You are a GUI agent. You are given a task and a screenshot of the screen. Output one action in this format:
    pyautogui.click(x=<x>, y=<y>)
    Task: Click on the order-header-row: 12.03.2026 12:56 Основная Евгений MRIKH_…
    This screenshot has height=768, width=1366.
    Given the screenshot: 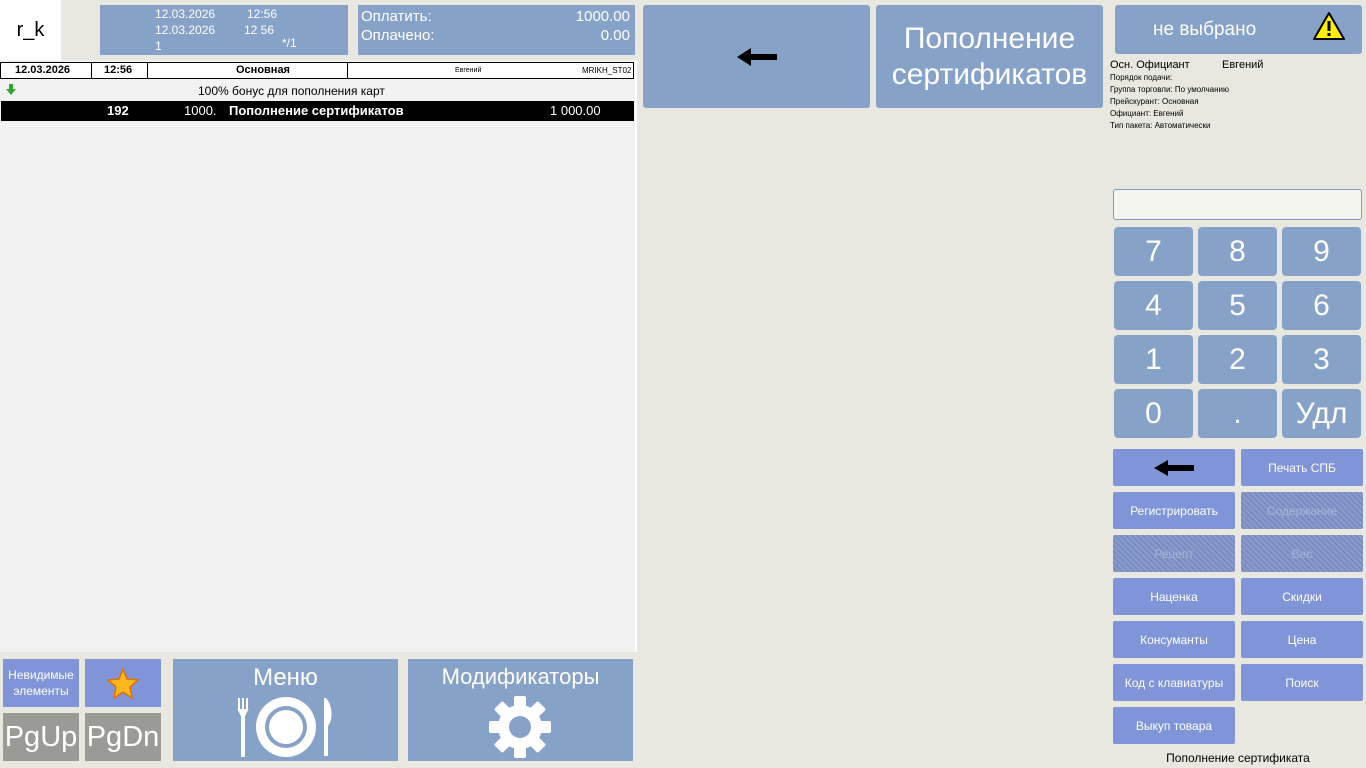 What is the action you would take?
    pyautogui.click(x=317, y=70)
    